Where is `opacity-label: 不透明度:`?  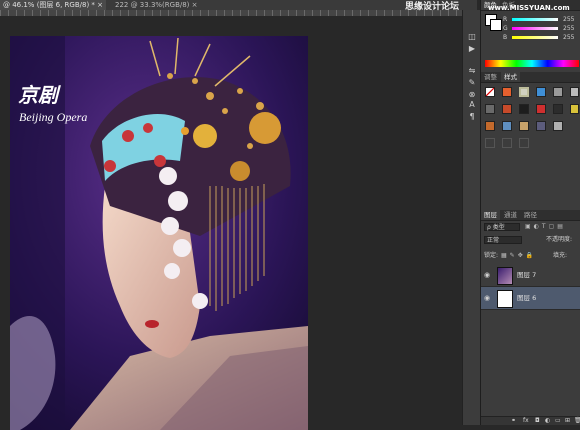 opacity-label: 不透明度: is located at coordinates (559, 239).